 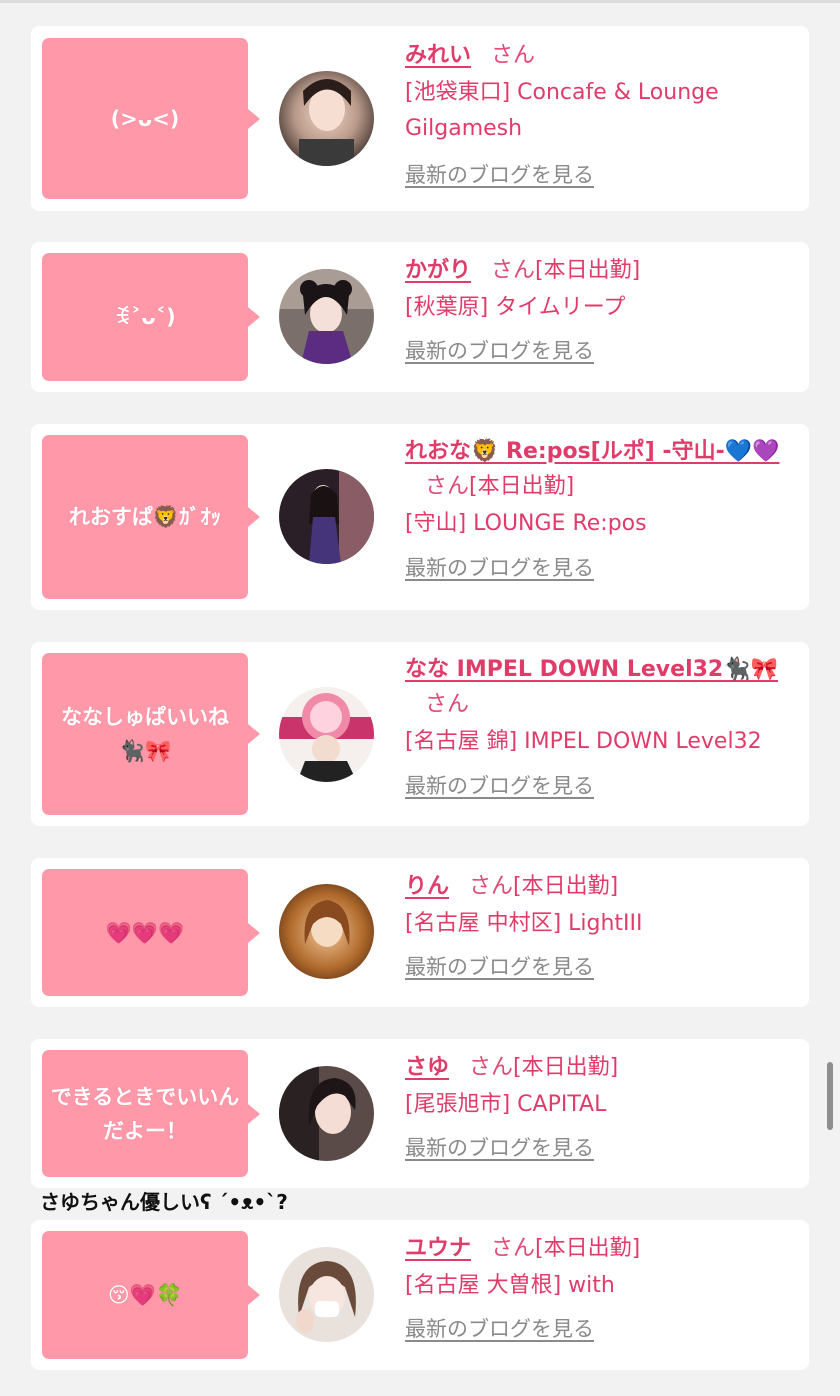 I want to click on store-label: [尾張旭市] CAPITAL, so click(x=506, y=1104).